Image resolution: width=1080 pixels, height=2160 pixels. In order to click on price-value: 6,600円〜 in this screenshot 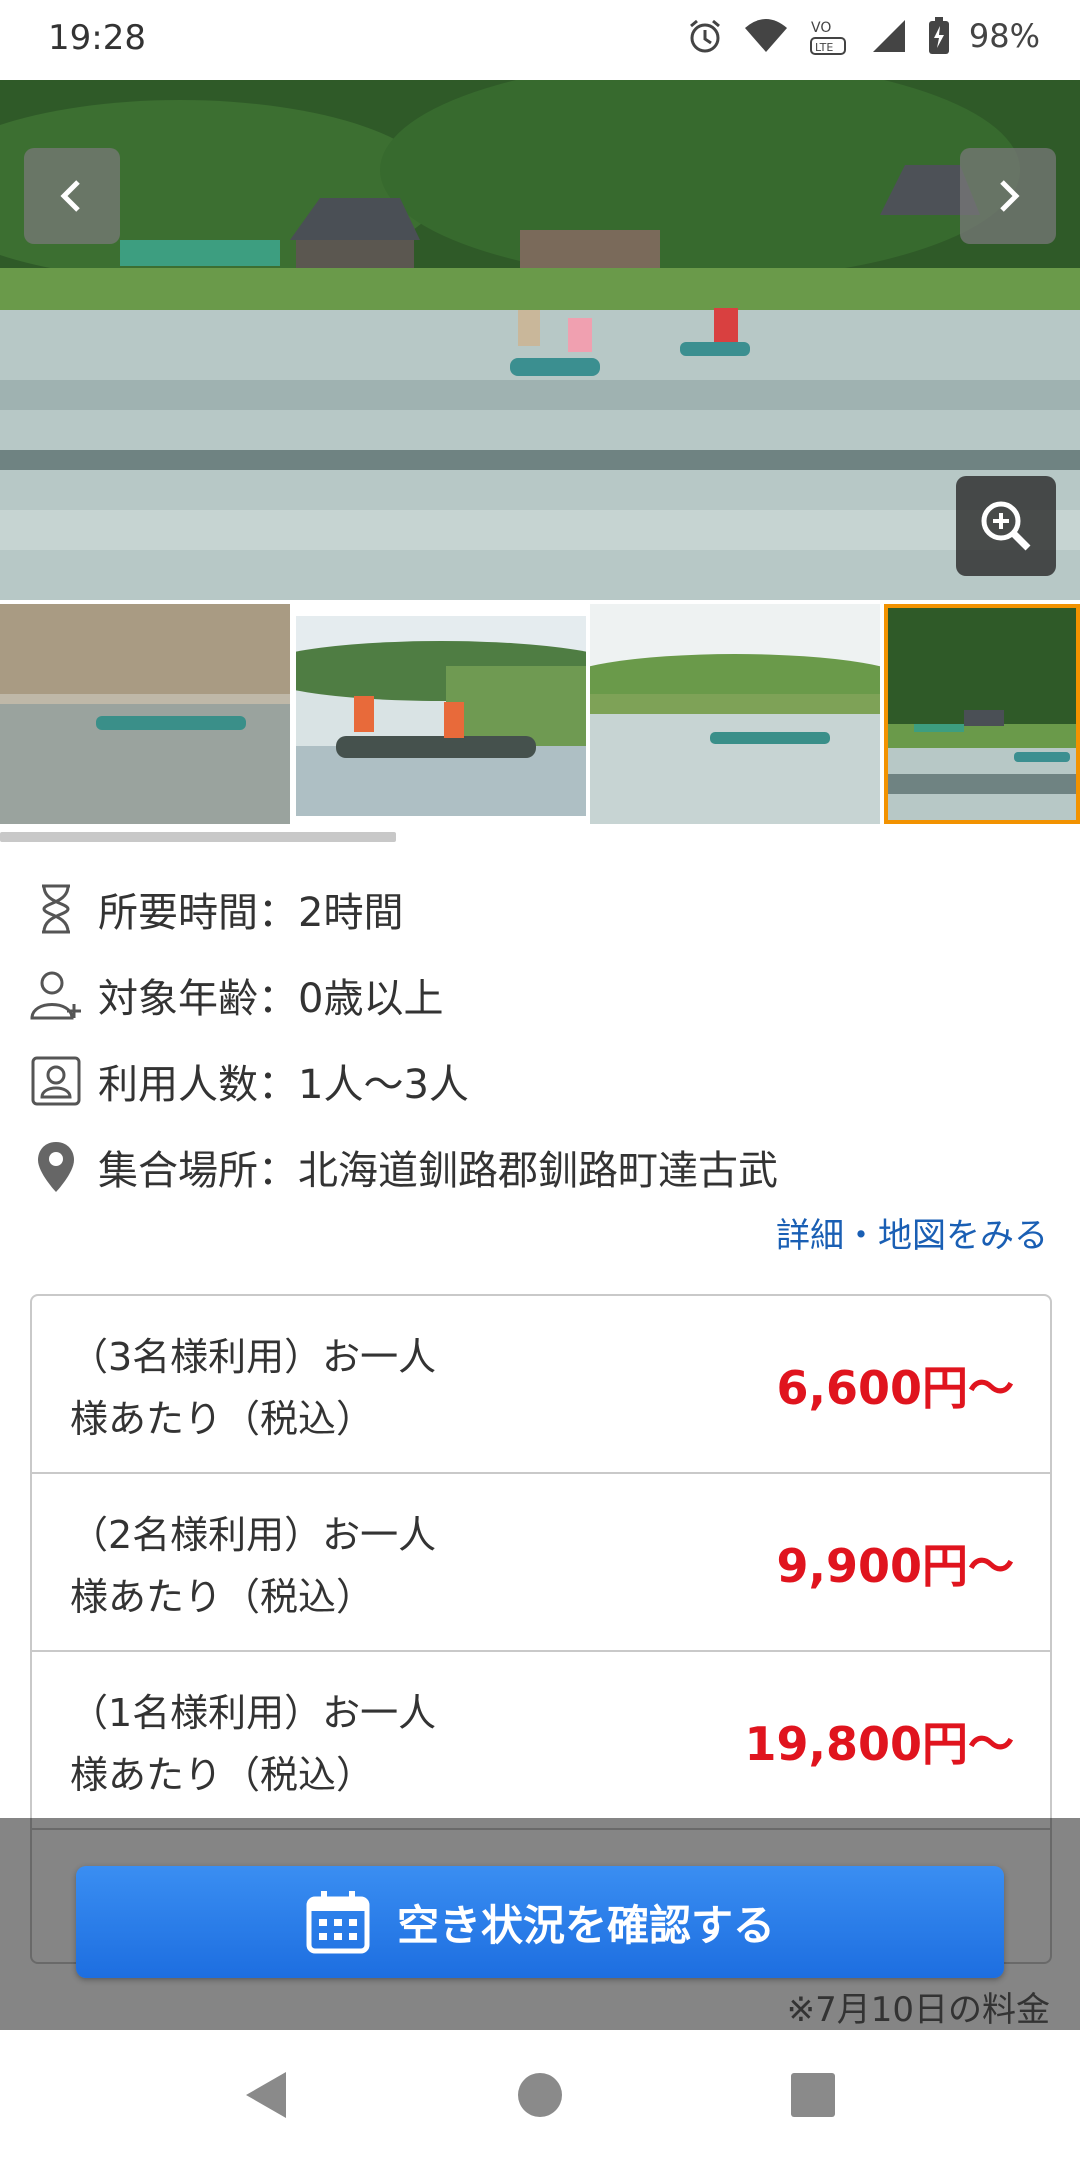, I will do `click(895, 1388)`.